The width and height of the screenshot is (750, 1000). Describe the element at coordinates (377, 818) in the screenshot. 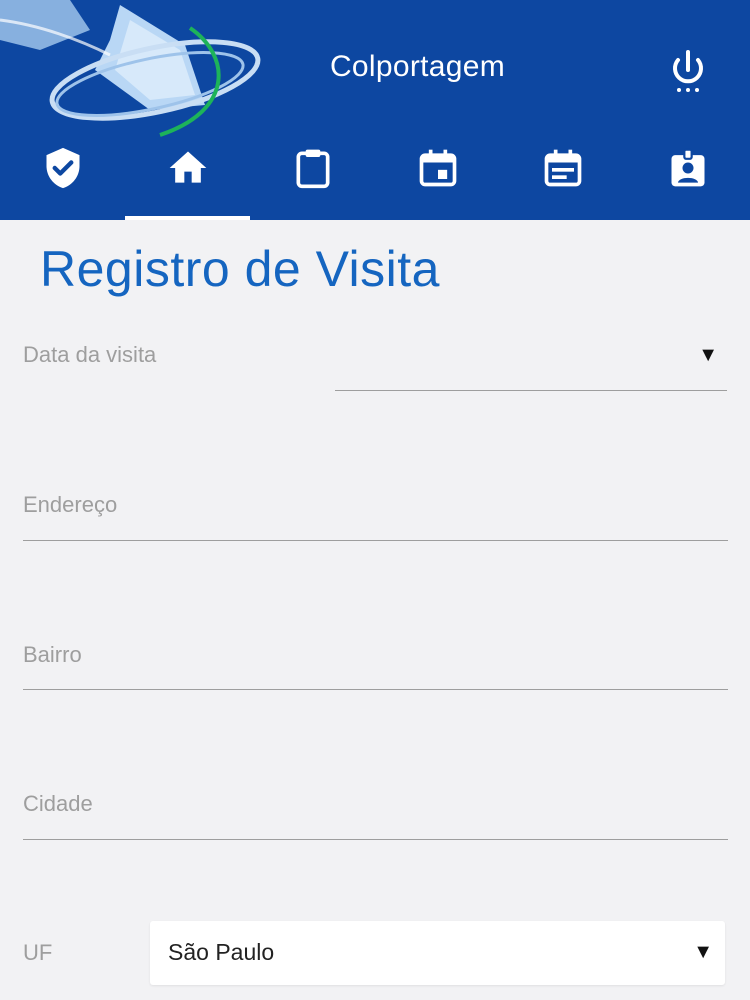

I see `city-input` at that location.